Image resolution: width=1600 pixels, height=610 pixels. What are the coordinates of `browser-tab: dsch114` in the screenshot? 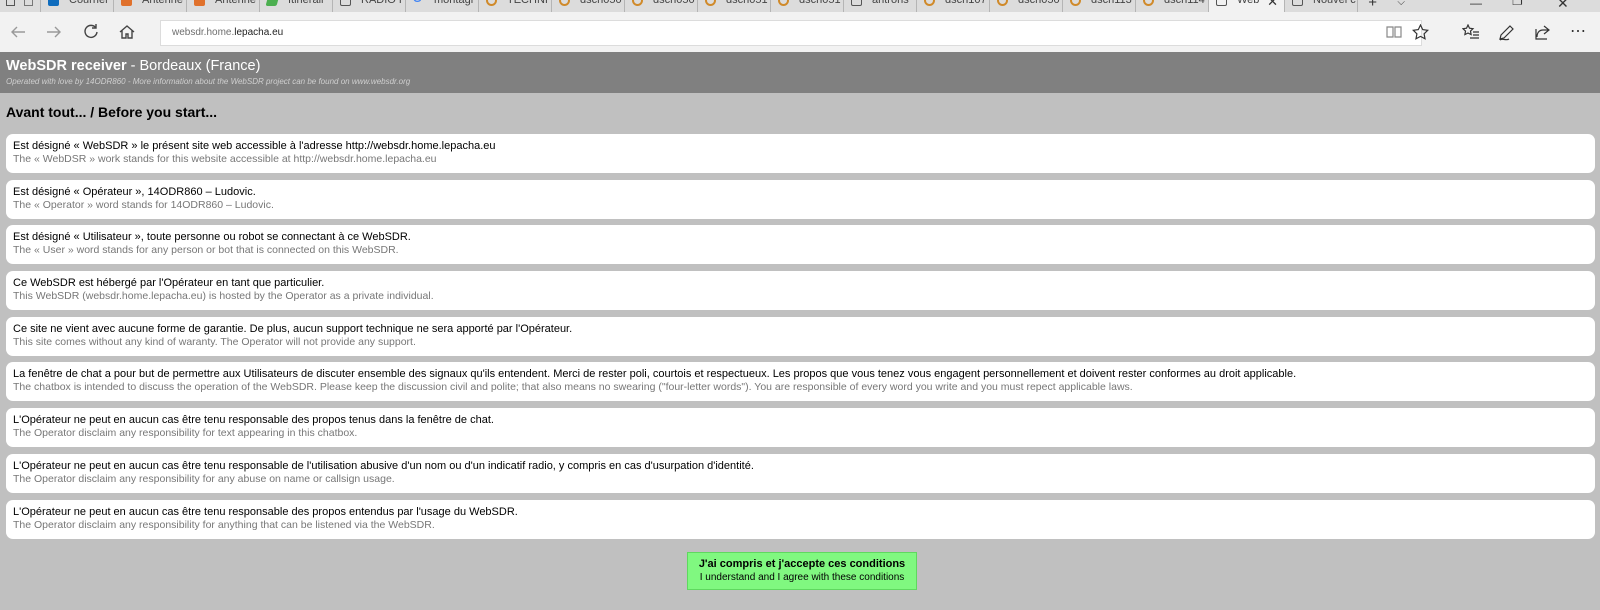 It's located at (1171, 6).